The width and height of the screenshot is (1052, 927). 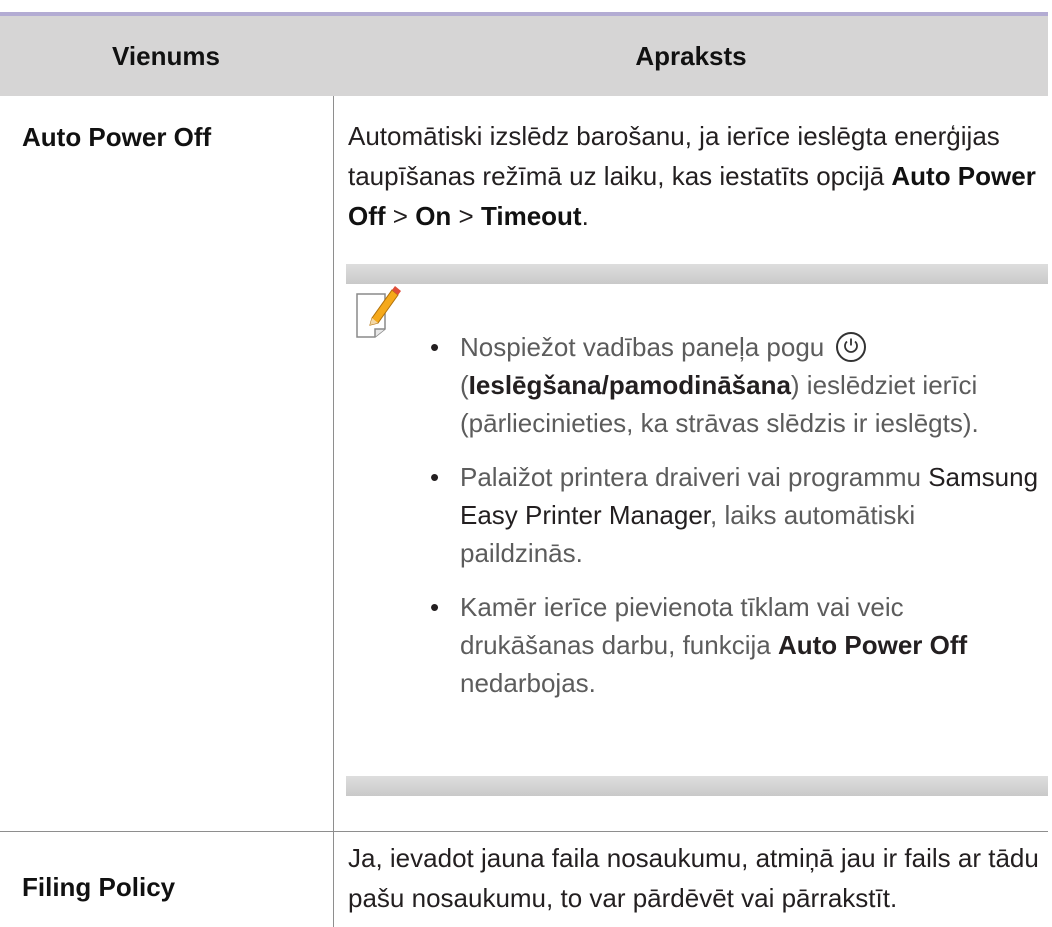 What do you see at coordinates (333, 511) in the screenshot?
I see `column-divider` at bounding box center [333, 511].